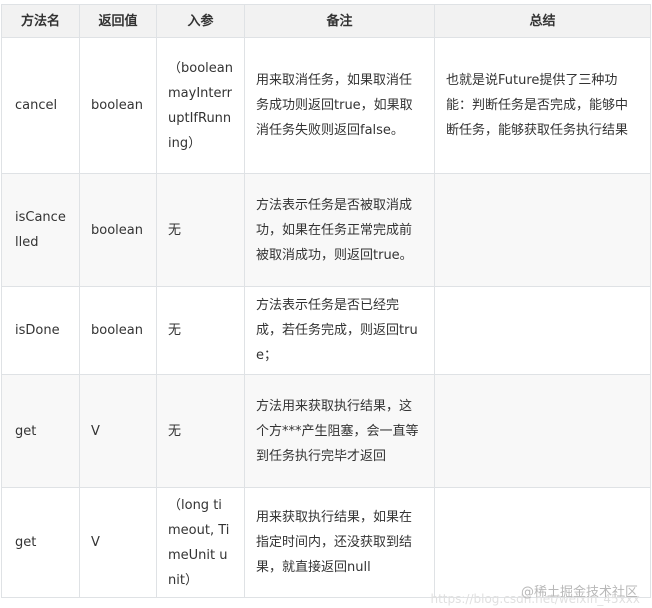 This screenshot has width=652, height=608. I want to click on header-summary: 总结, so click(542, 21).